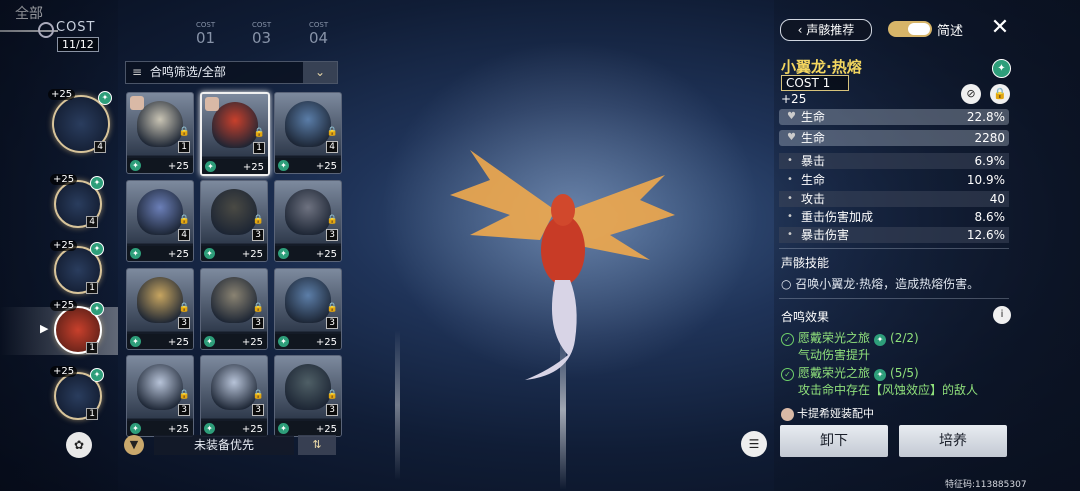  What do you see at coordinates (953, 441) in the screenshot?
I see `upgrade-button: 培养` at bounding box center [953, 441].